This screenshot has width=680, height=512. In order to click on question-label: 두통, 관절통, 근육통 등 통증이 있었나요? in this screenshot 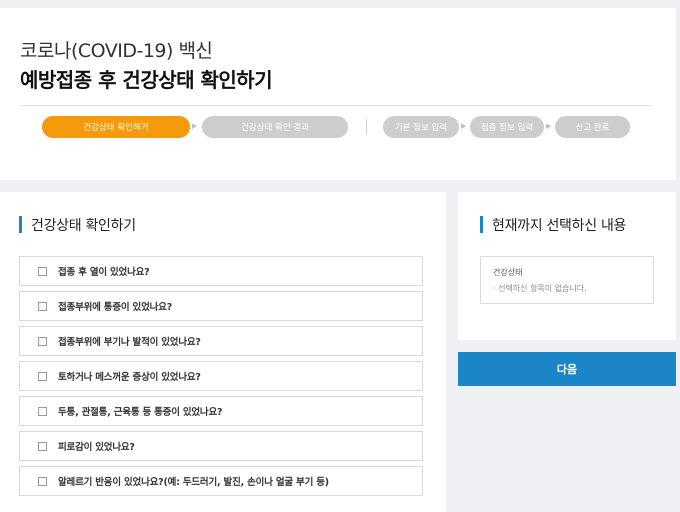, I will do `click(140, 412)`.